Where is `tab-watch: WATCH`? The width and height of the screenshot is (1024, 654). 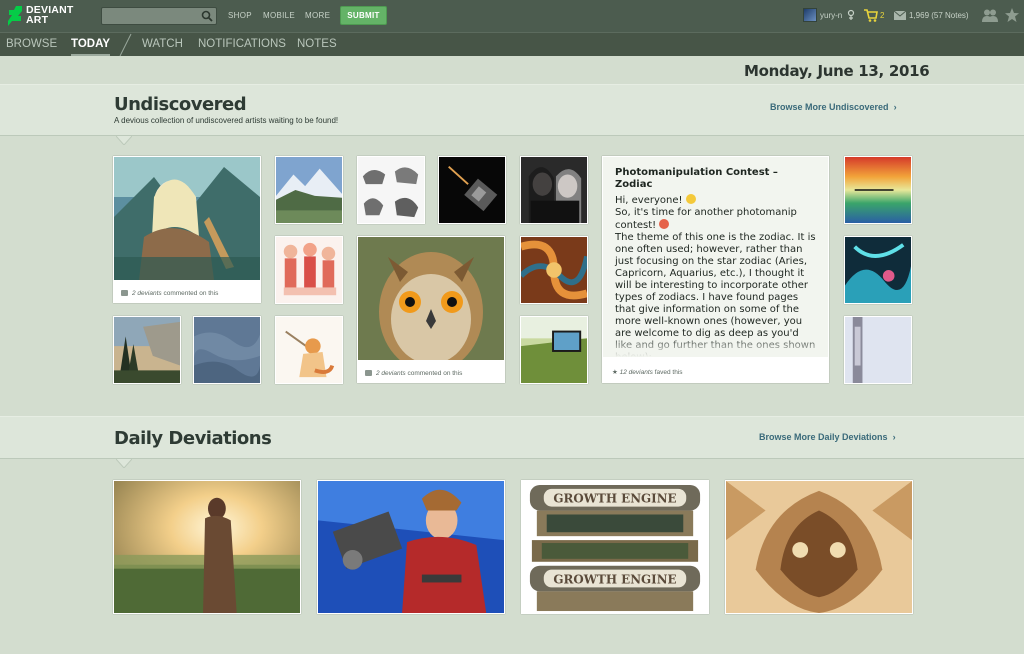
tab-watch: WATCH is located at coordinates (162, 44).